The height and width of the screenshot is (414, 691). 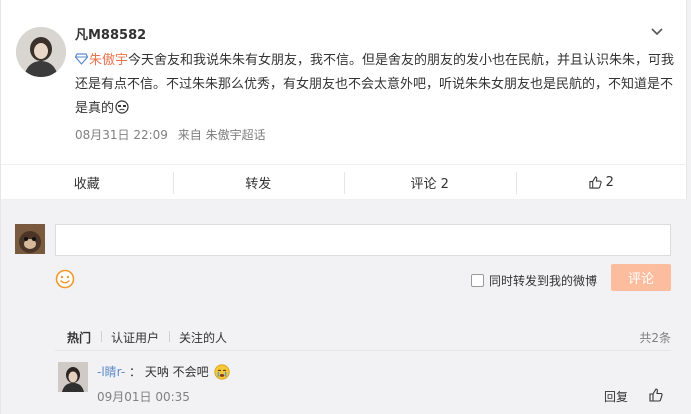 I want to click on comment-button: 评论 2, so click(x=430, y=182).